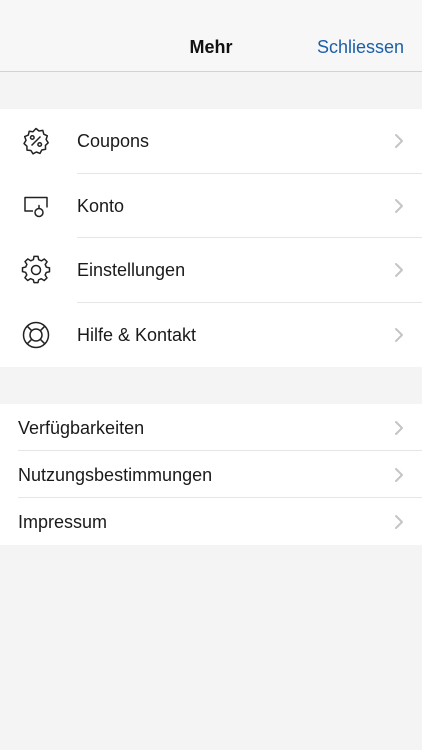 Image resolution: width=422 pixels, height=750 pixels. What do you see at coordinates (211, 335) in the screenshot?
I see `menu-item-hilfe-kontakt: Hilfe & Kontakt` at bounding box center [211, 335].